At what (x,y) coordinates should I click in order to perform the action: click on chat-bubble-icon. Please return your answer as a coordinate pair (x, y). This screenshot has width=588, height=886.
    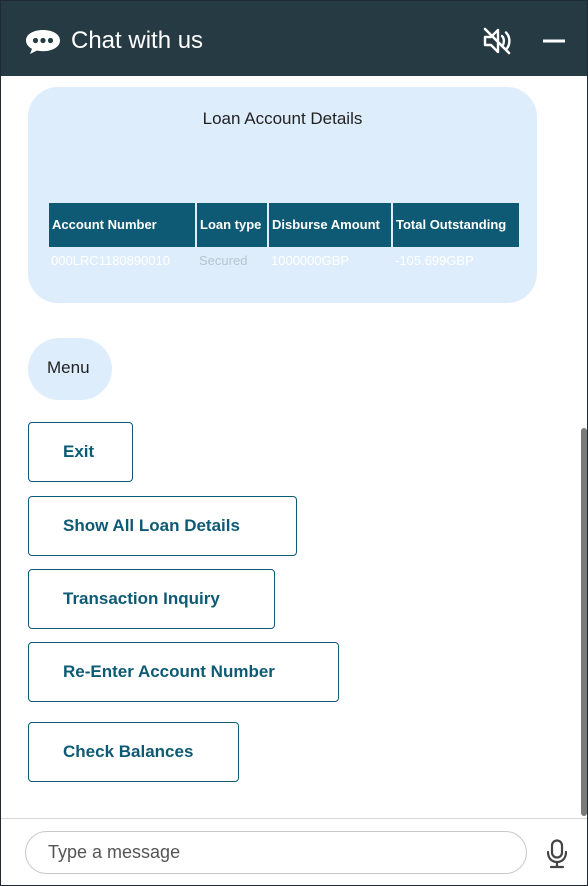
    Looking at the image, I should click on (43, 42).